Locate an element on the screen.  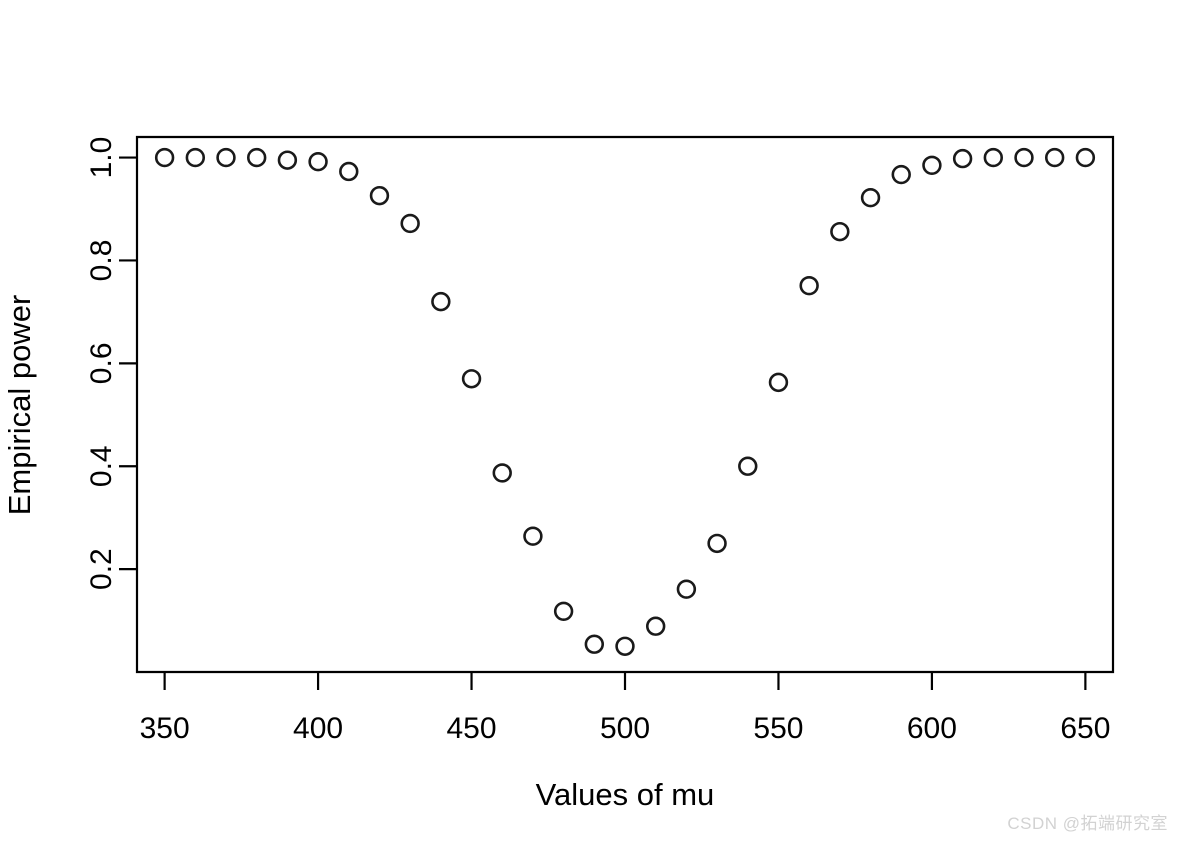
y-axis-title: Empirical power is located at coordinates (19, 405).